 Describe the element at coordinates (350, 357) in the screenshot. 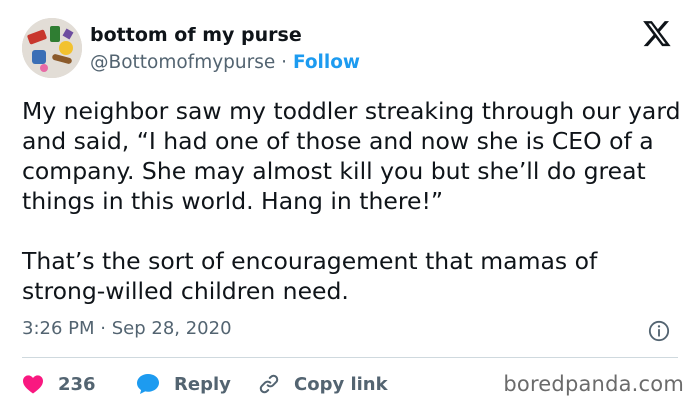

I see `divider` at that location.